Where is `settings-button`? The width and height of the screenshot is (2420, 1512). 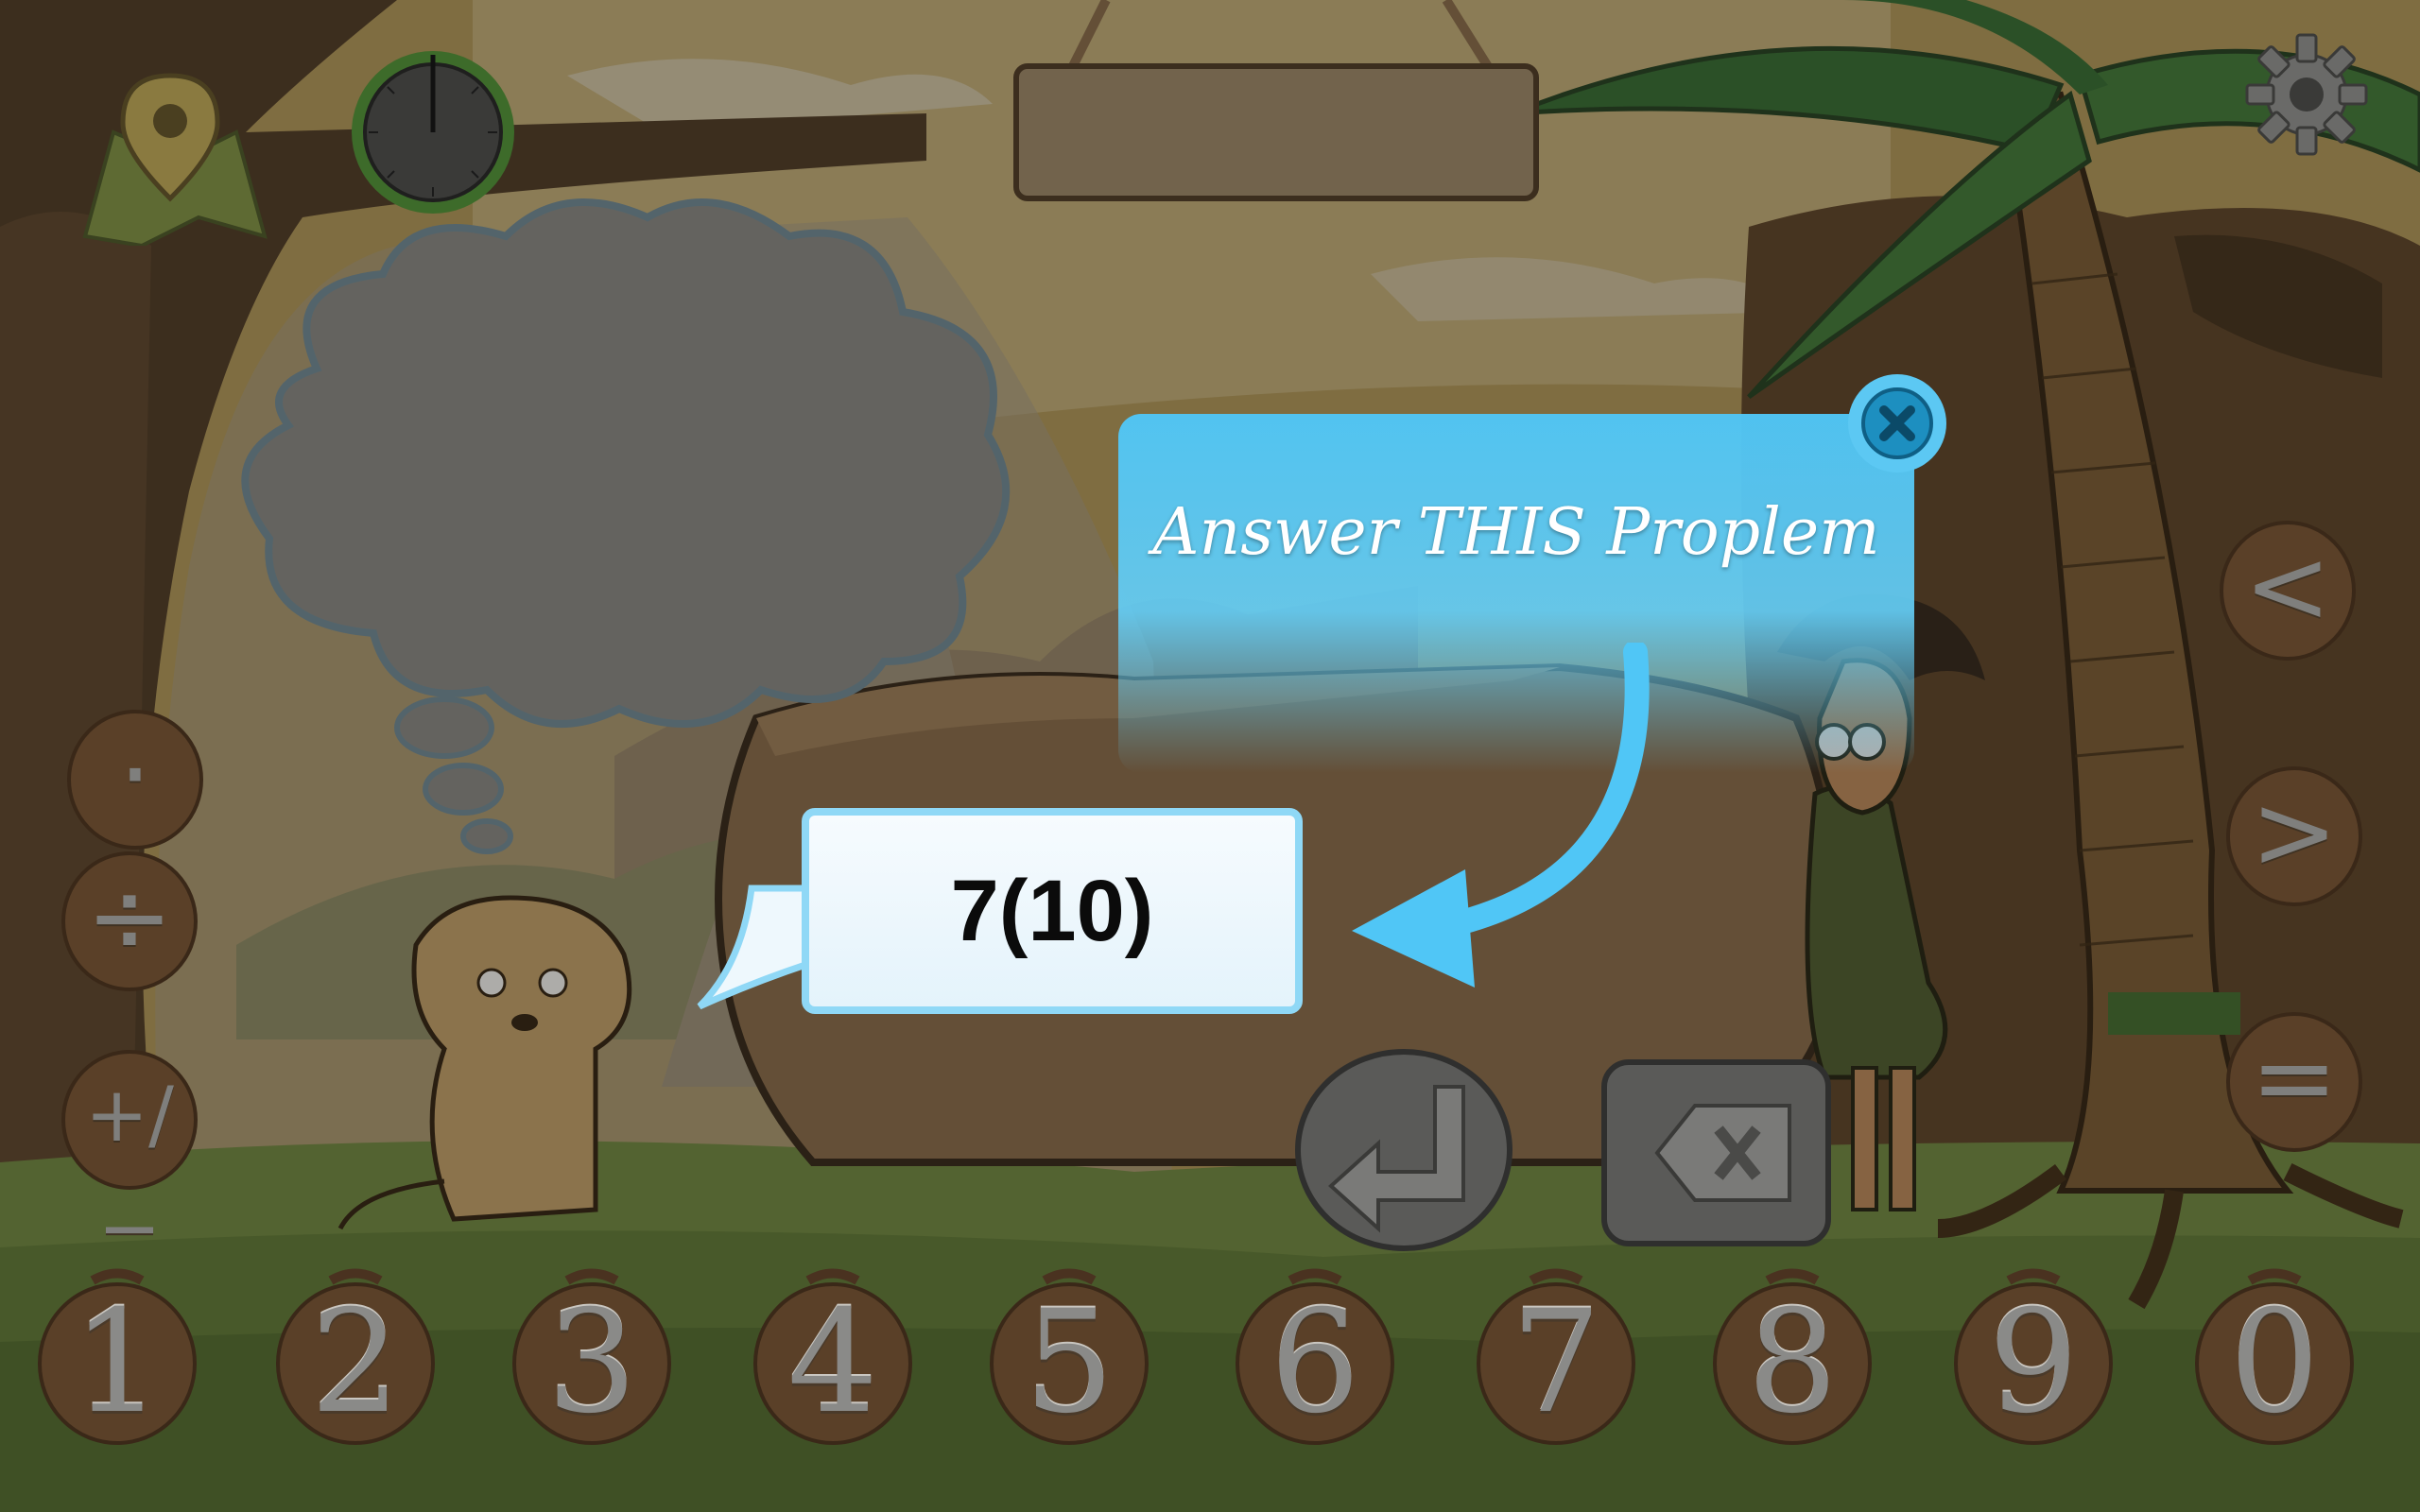 settings-button is located at coordinates (2306, 94).